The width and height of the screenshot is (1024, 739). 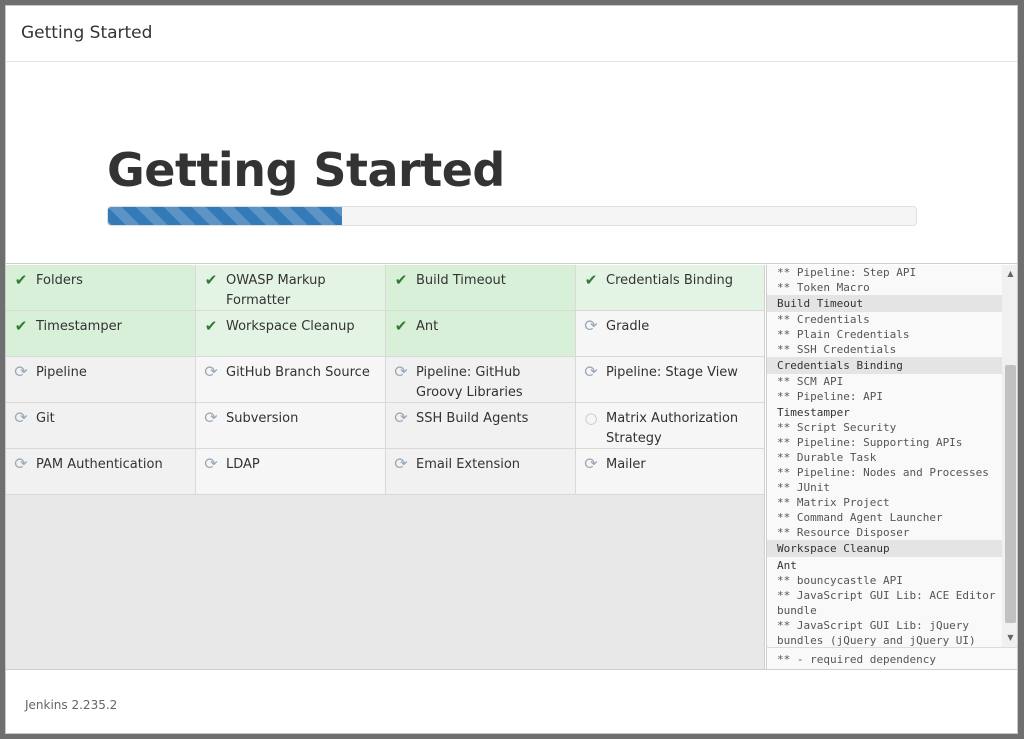 What do you see at coordinates (87, 33) in the screenshot?
I see `dialog-title: Getting Started` at bounding box center [87, 33].